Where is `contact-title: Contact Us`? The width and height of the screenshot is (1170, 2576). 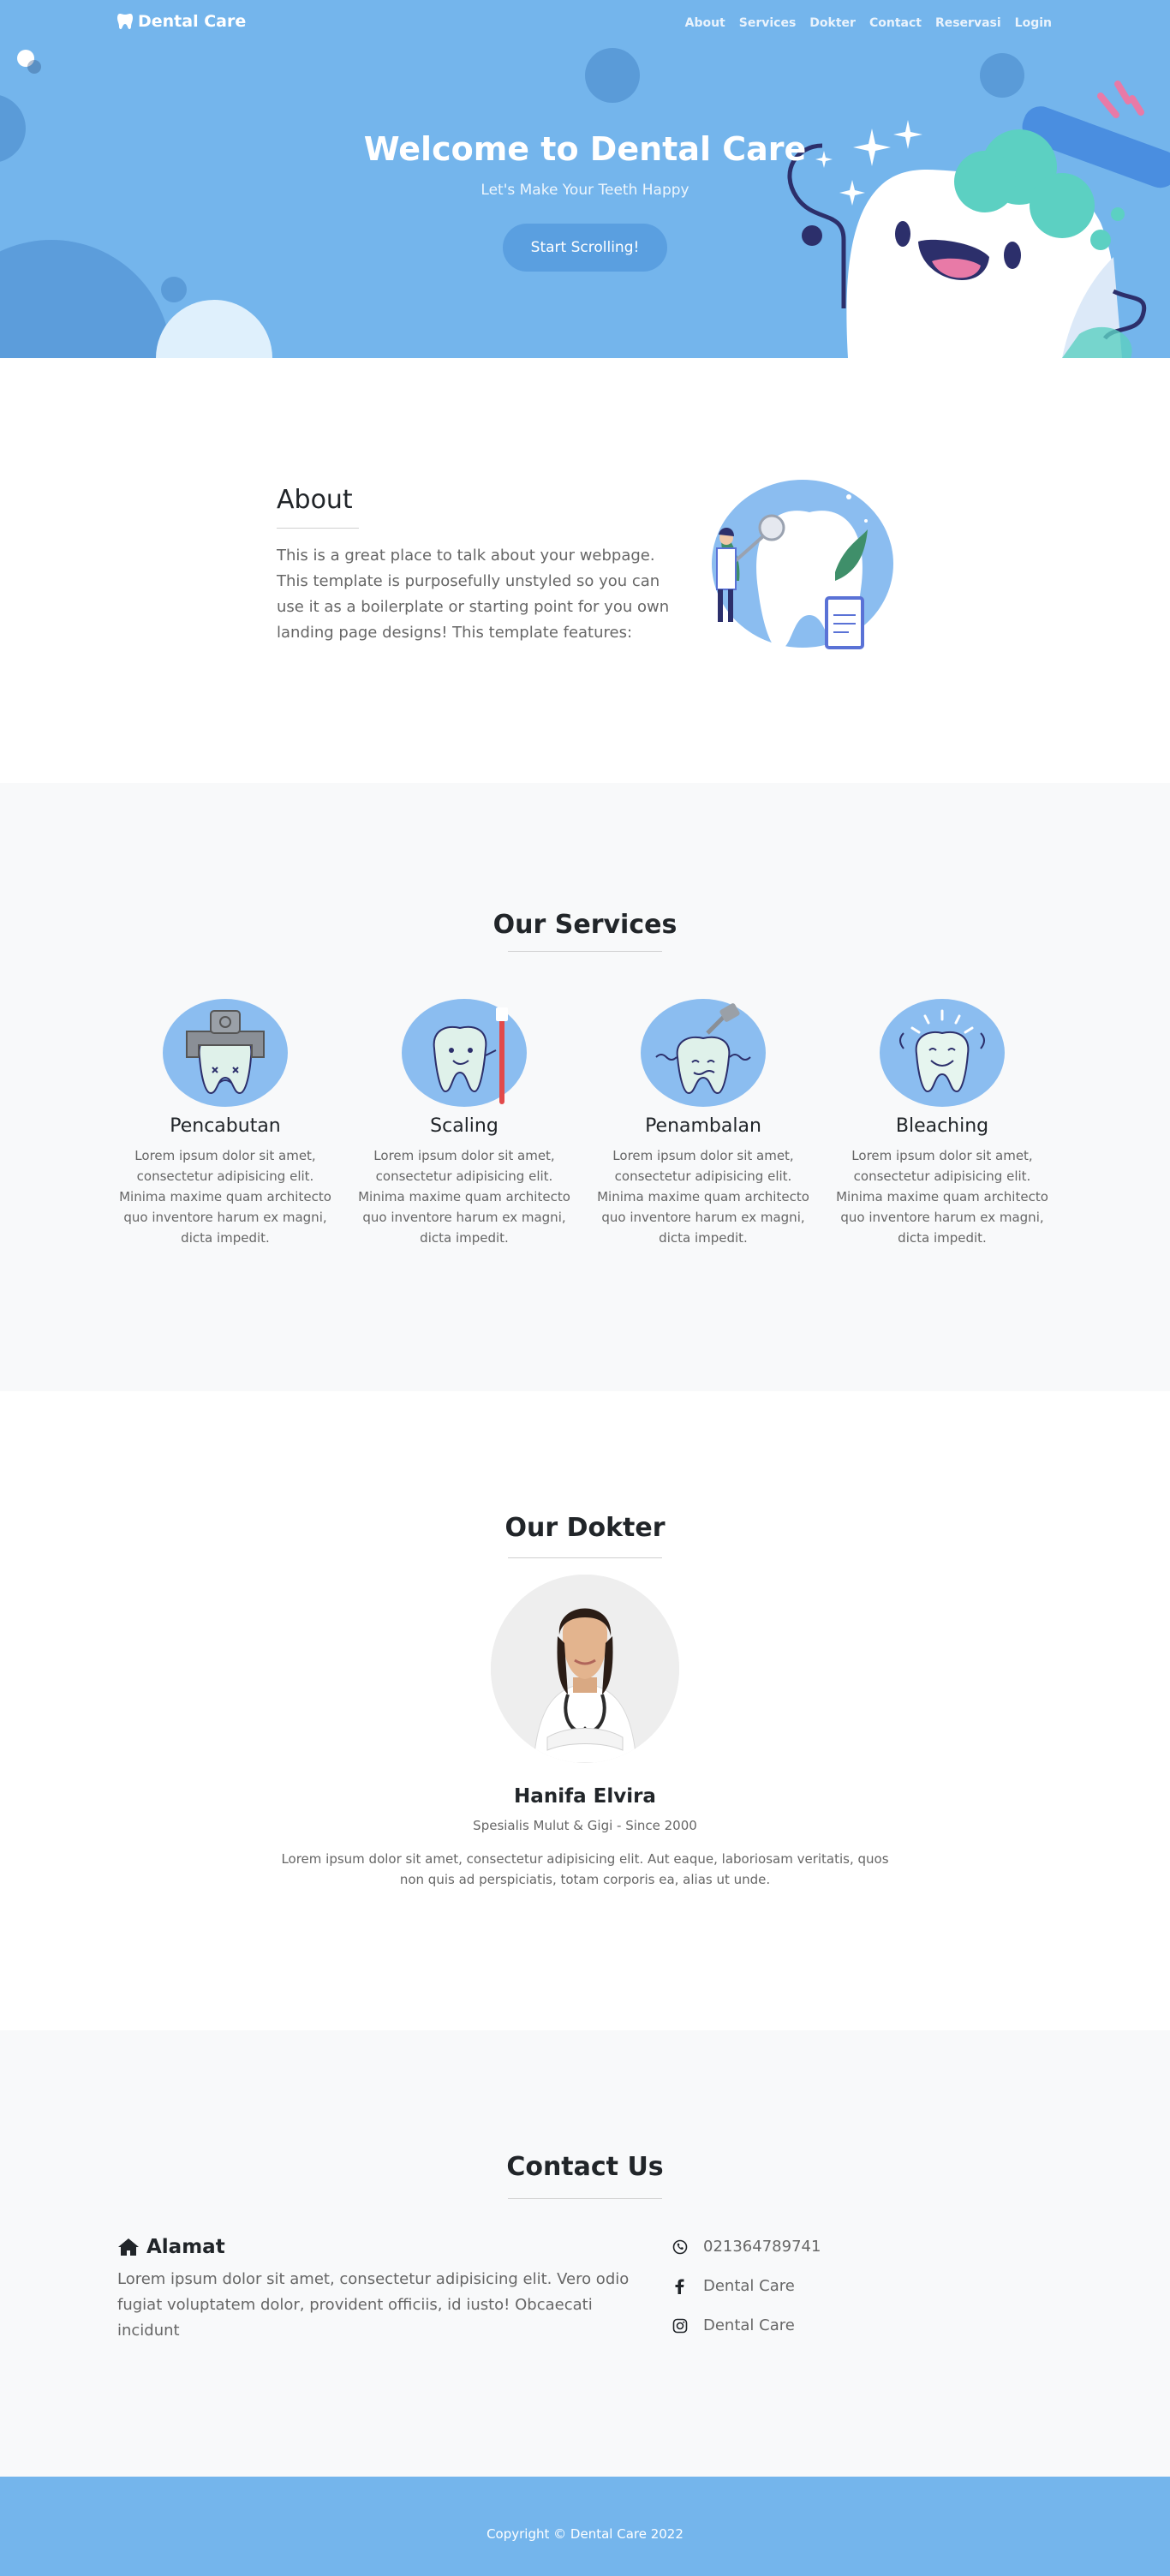 contact-title: Contact Us is located at coordinates (585, 2167).